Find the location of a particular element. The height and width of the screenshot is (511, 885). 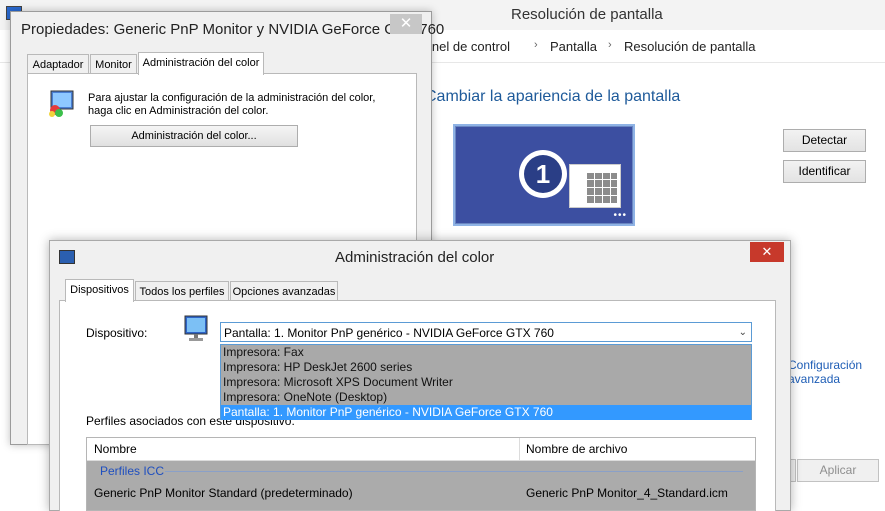

monitor-screen-icon is located at coordinates (595, 186).